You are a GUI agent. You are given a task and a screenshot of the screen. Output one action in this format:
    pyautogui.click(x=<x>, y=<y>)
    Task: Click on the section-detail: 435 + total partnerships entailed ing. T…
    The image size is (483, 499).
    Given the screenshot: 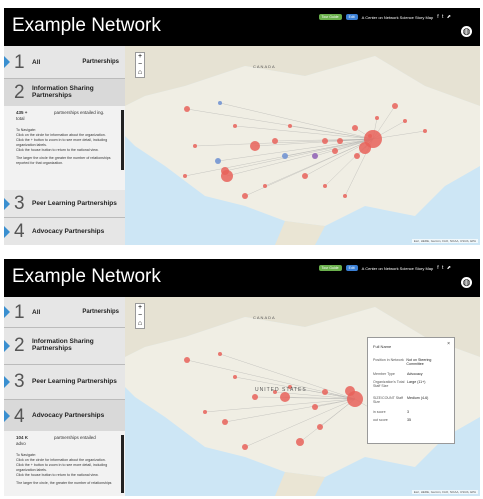 What is the action you would take?
    pyautogui.click(x=64, y=148)
    